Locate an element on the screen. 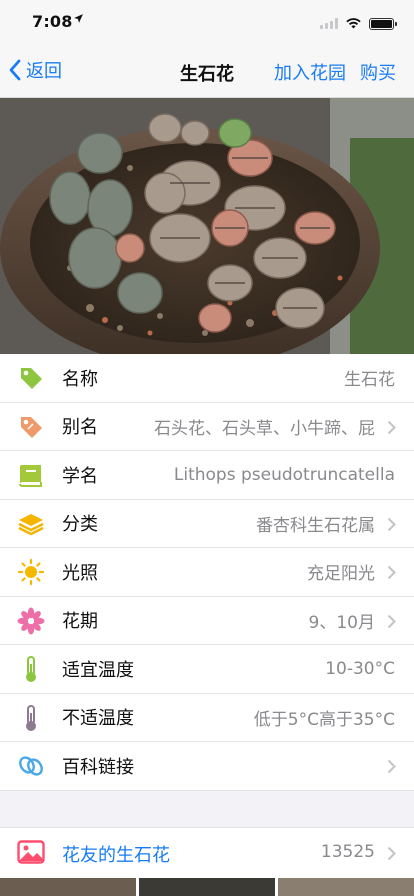  navigation-bar: 返回 生石花 加入花园 购买 is located at coordinates (207, 71).